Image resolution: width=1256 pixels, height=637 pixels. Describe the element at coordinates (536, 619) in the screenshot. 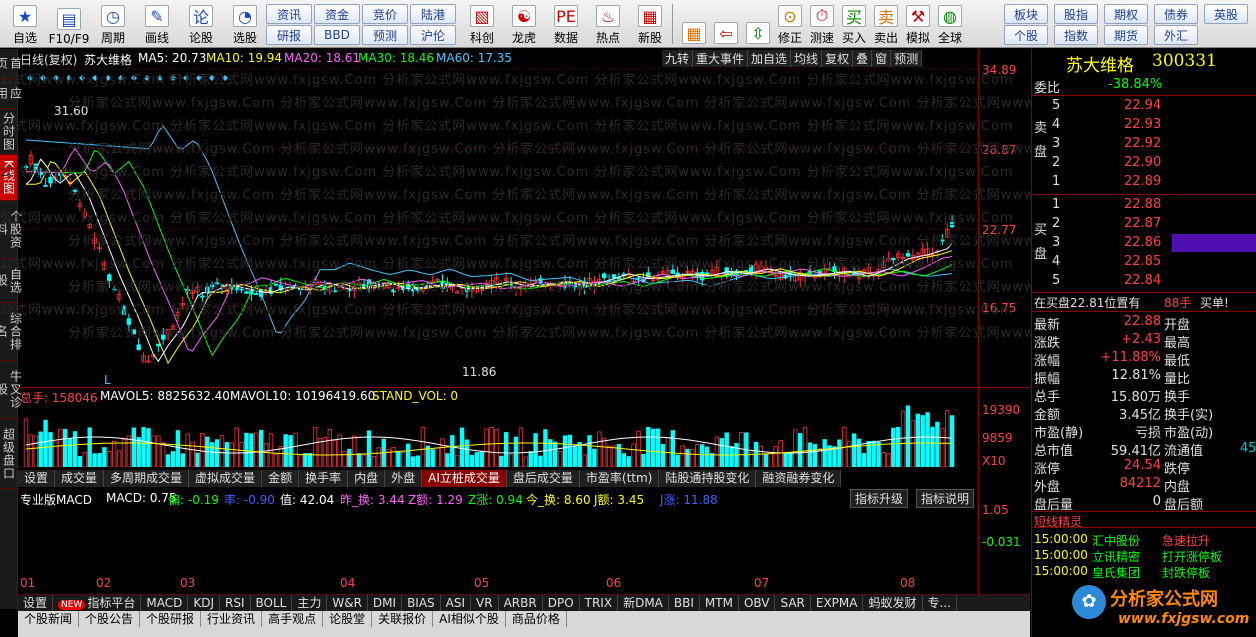

I see `info-link-8: 商品价格` at that location.